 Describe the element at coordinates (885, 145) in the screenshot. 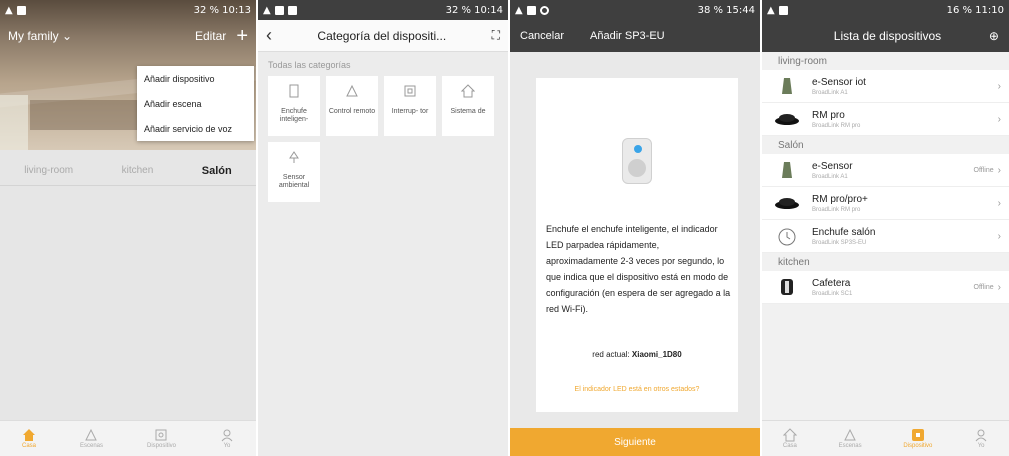

I see `section-header: Salón` at that location.